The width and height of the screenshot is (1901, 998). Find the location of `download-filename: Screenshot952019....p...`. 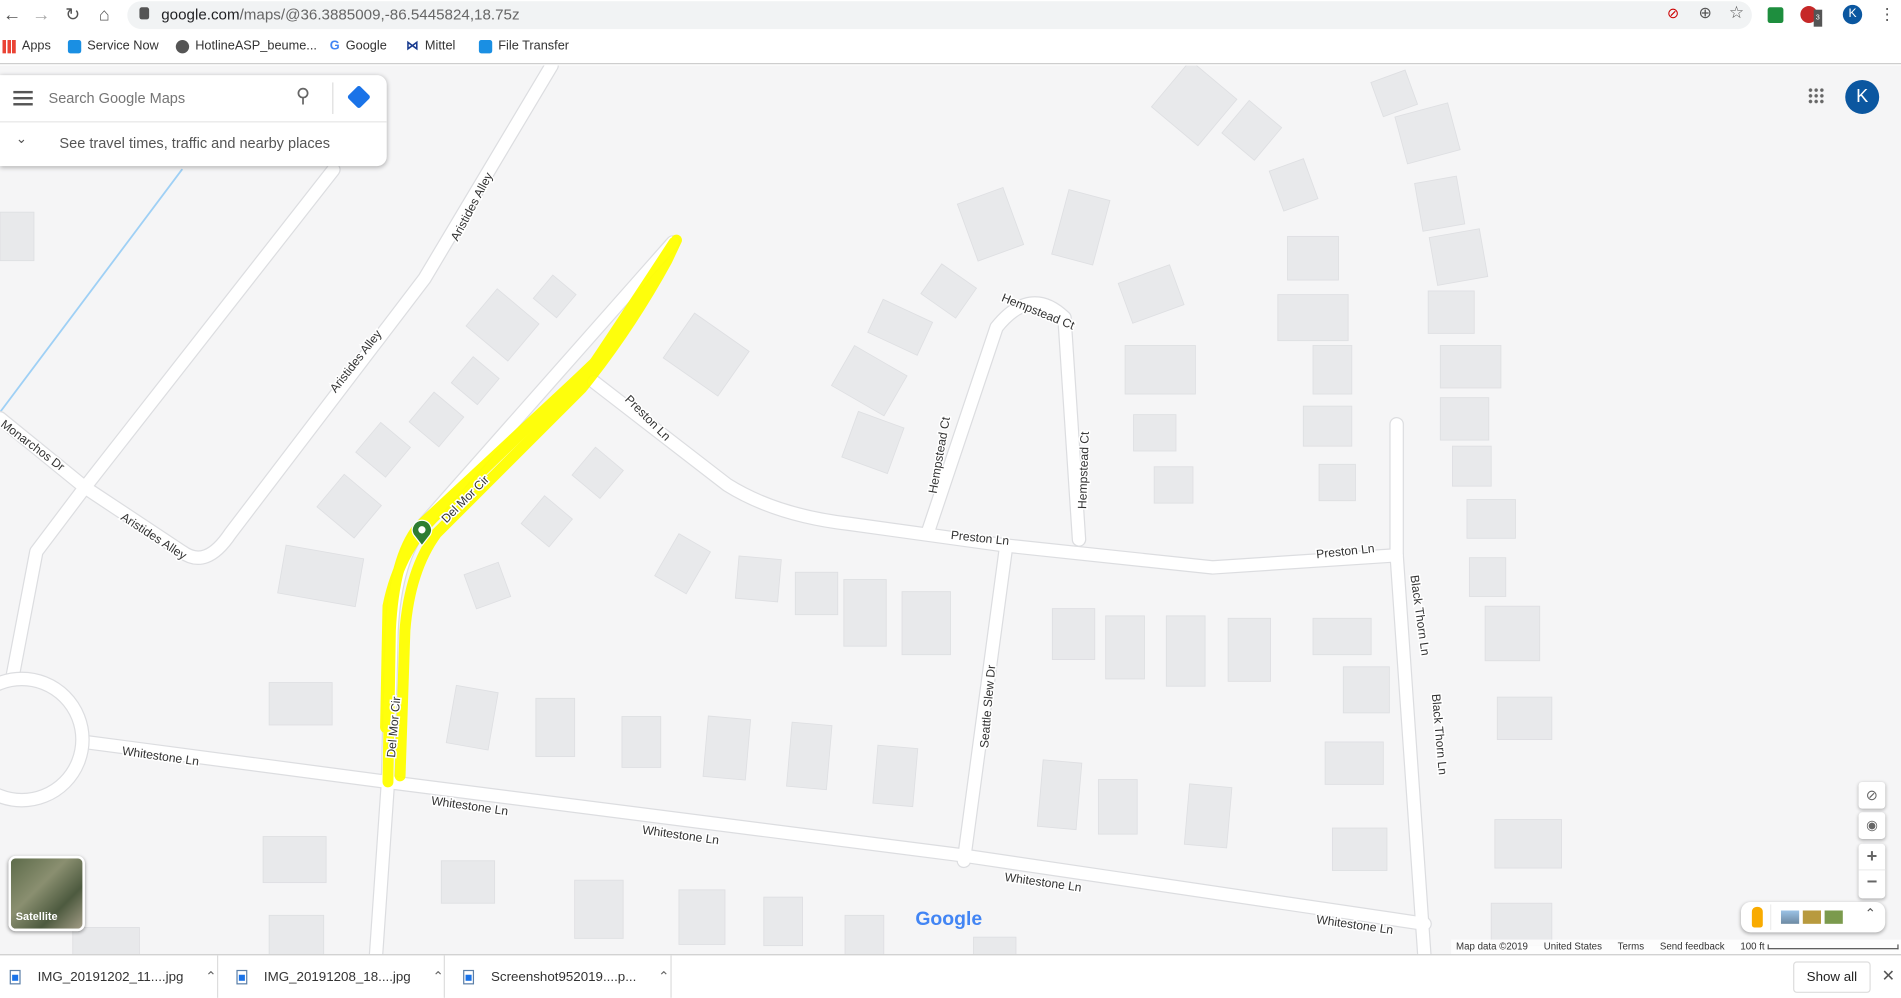

download-filename: Screenshot952019....p... is located at coordinates (564, 976).